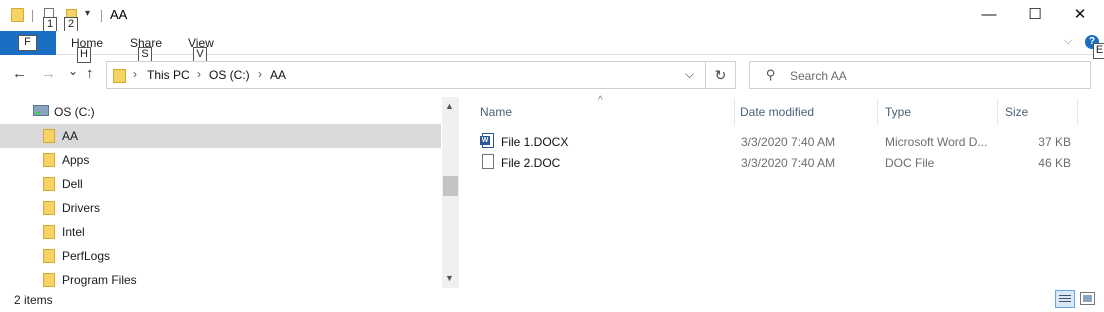 The height and width of the screenshot is (312, 1104). Describe the element at coordinates (220, 232) in the screenshot. I see `tree-item-intel: Intel` at that location.